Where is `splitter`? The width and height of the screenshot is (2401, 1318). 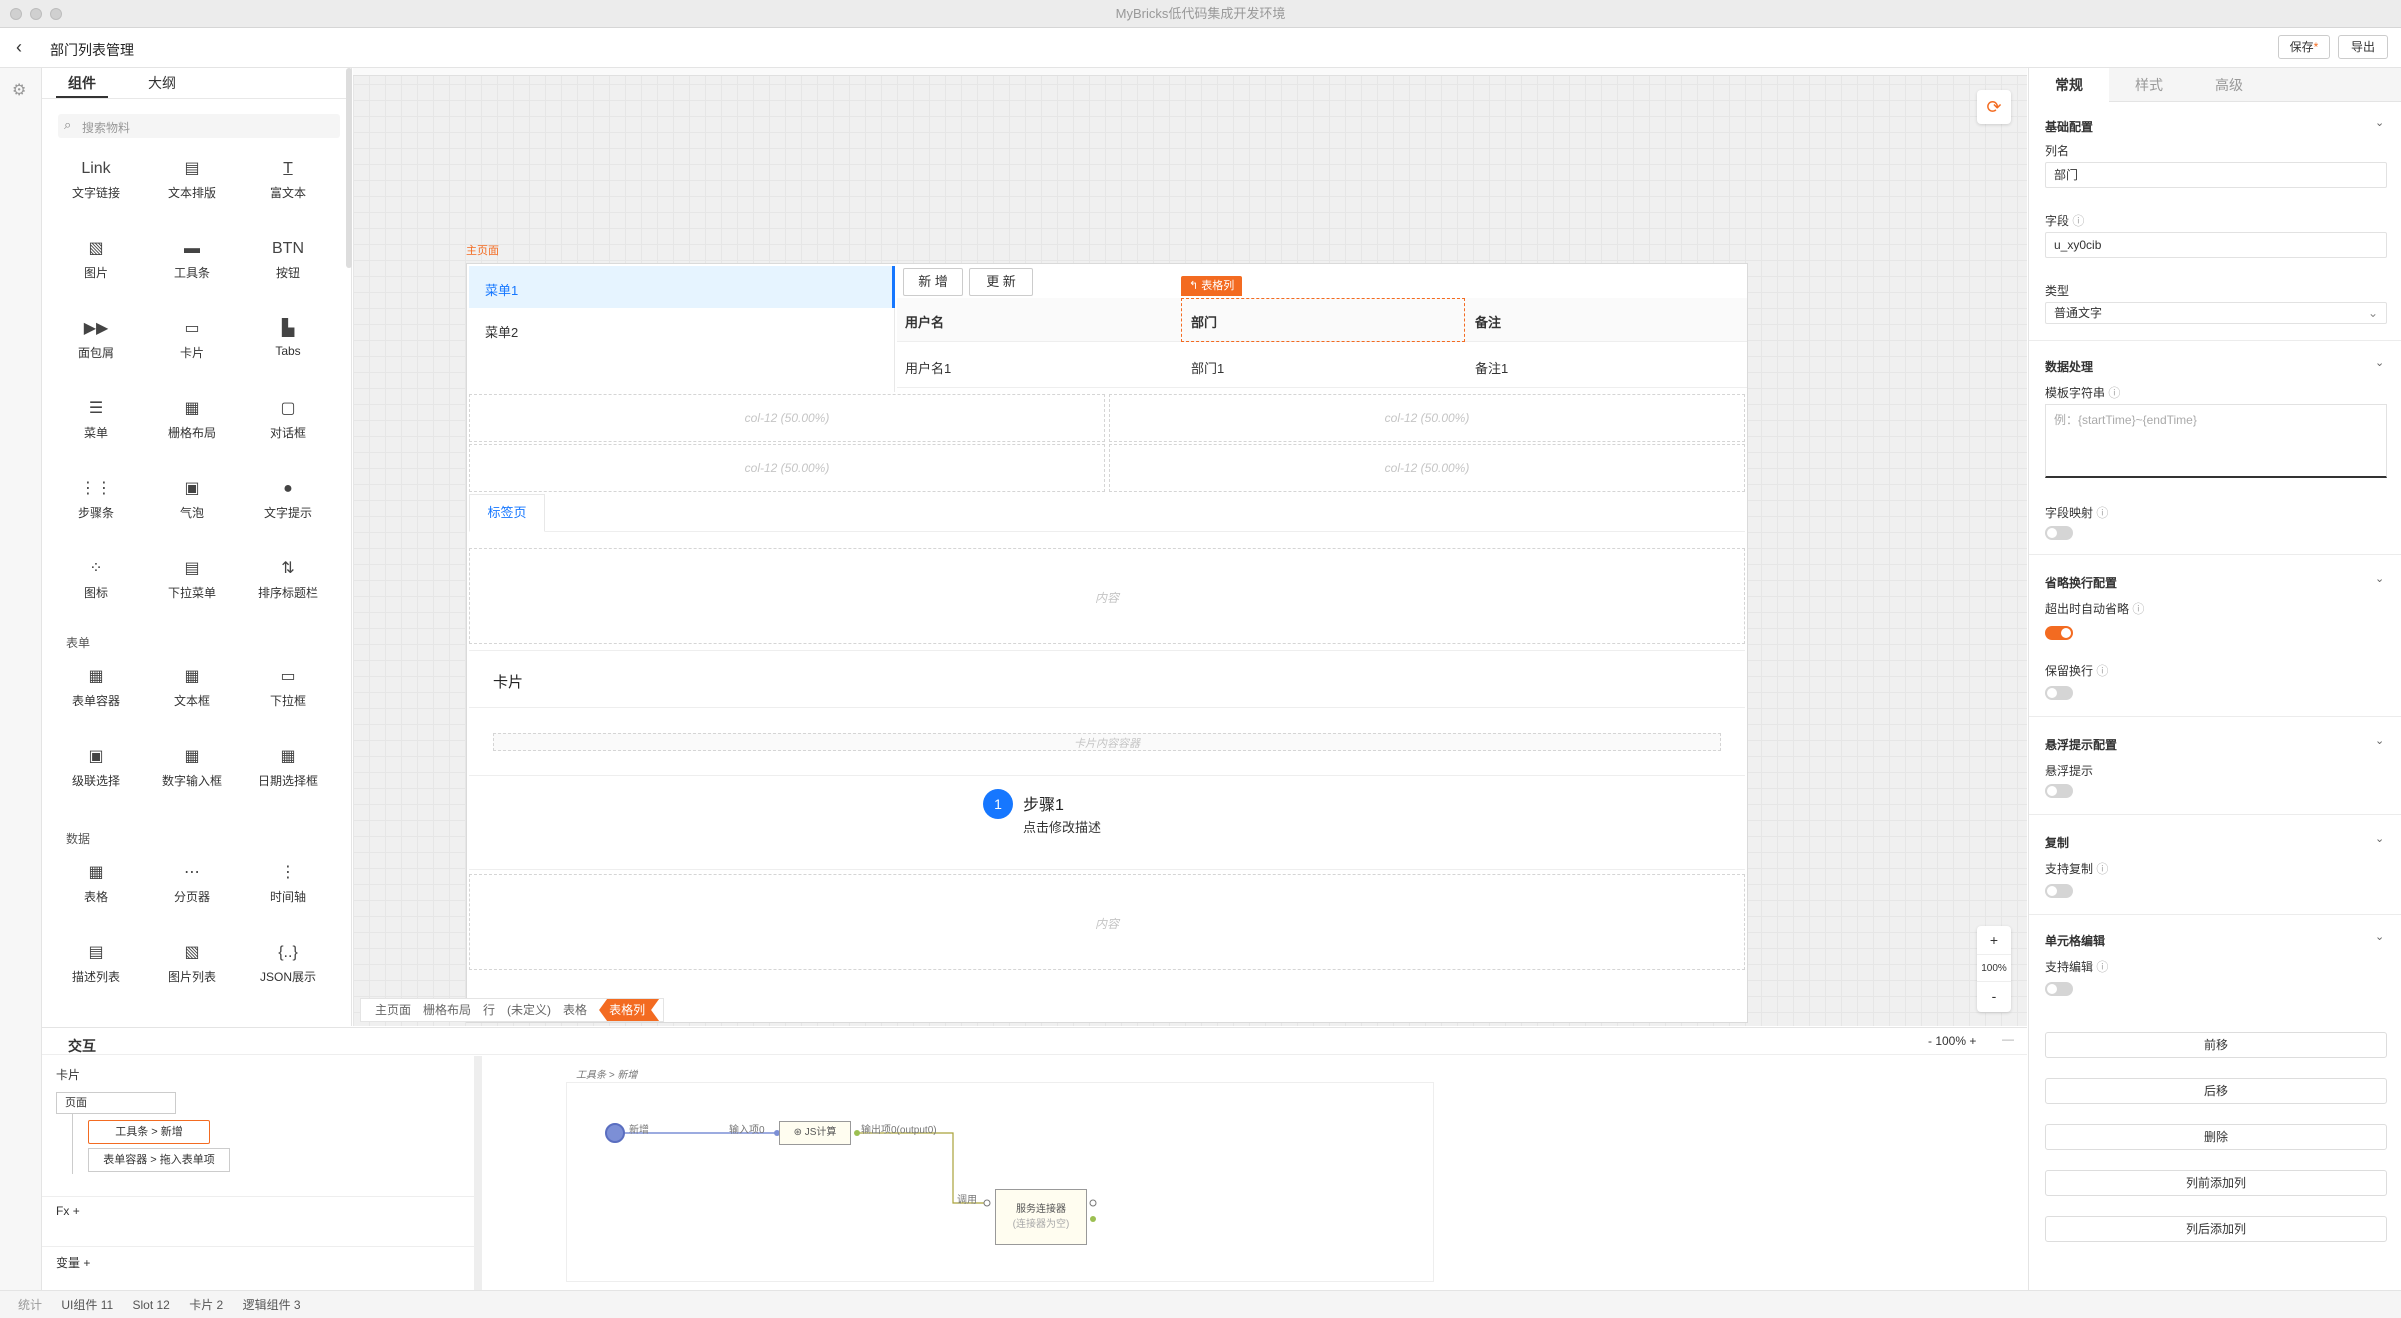 splitter is located at coordinates (478, 1173).